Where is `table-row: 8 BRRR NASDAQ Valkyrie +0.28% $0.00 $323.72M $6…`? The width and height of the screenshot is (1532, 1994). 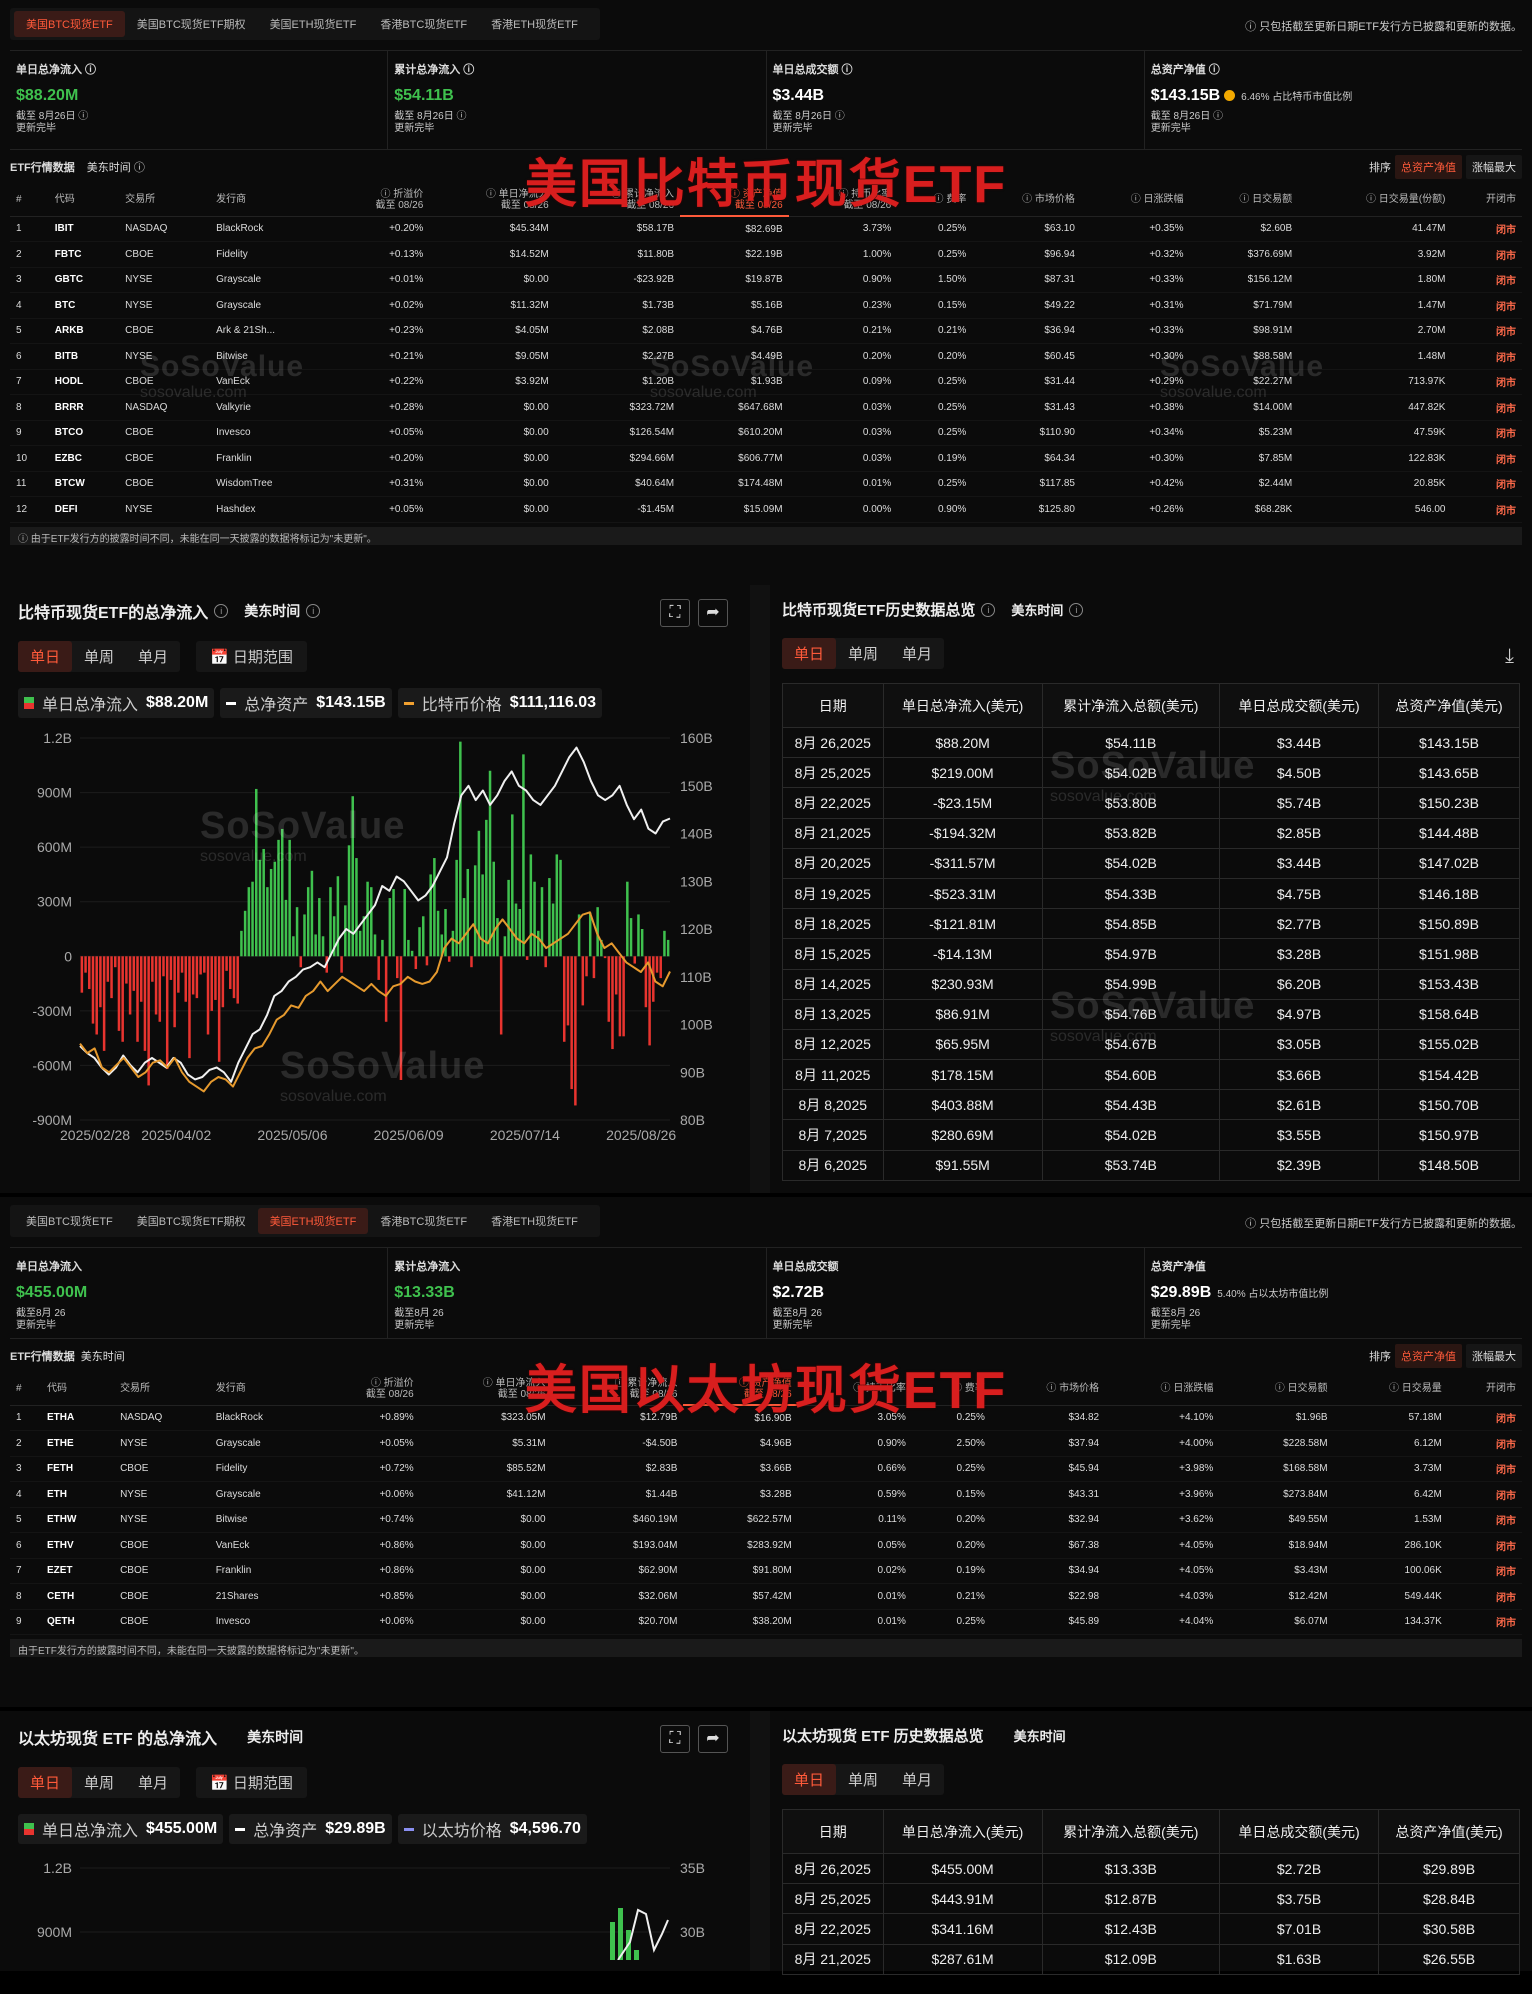
table-row: 8 BRRR NASDAQ Valkyrie +0.28% $0.00 $323.72M $6… is located at coordinates (766, 407).